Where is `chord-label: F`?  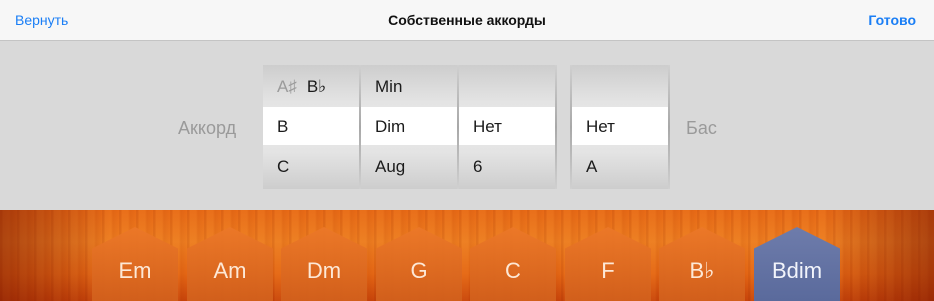
chord-label: F is located at coordinates (608, 270).